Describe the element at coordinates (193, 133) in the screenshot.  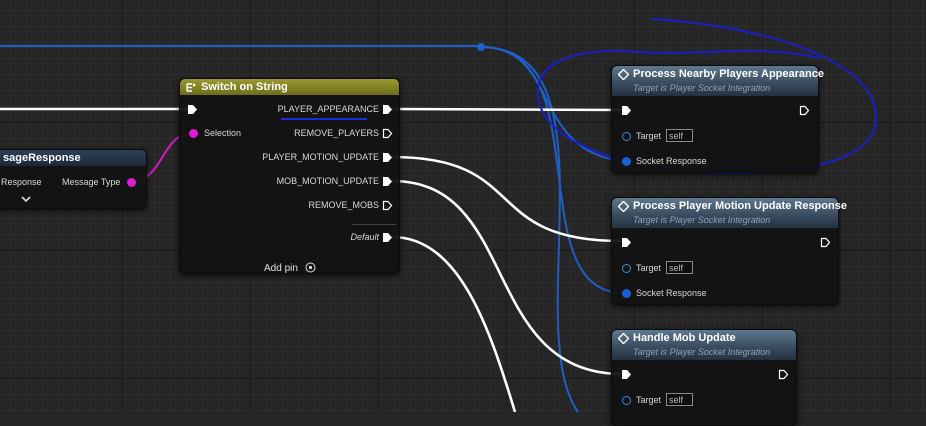
I see `selection-pin` at that location.